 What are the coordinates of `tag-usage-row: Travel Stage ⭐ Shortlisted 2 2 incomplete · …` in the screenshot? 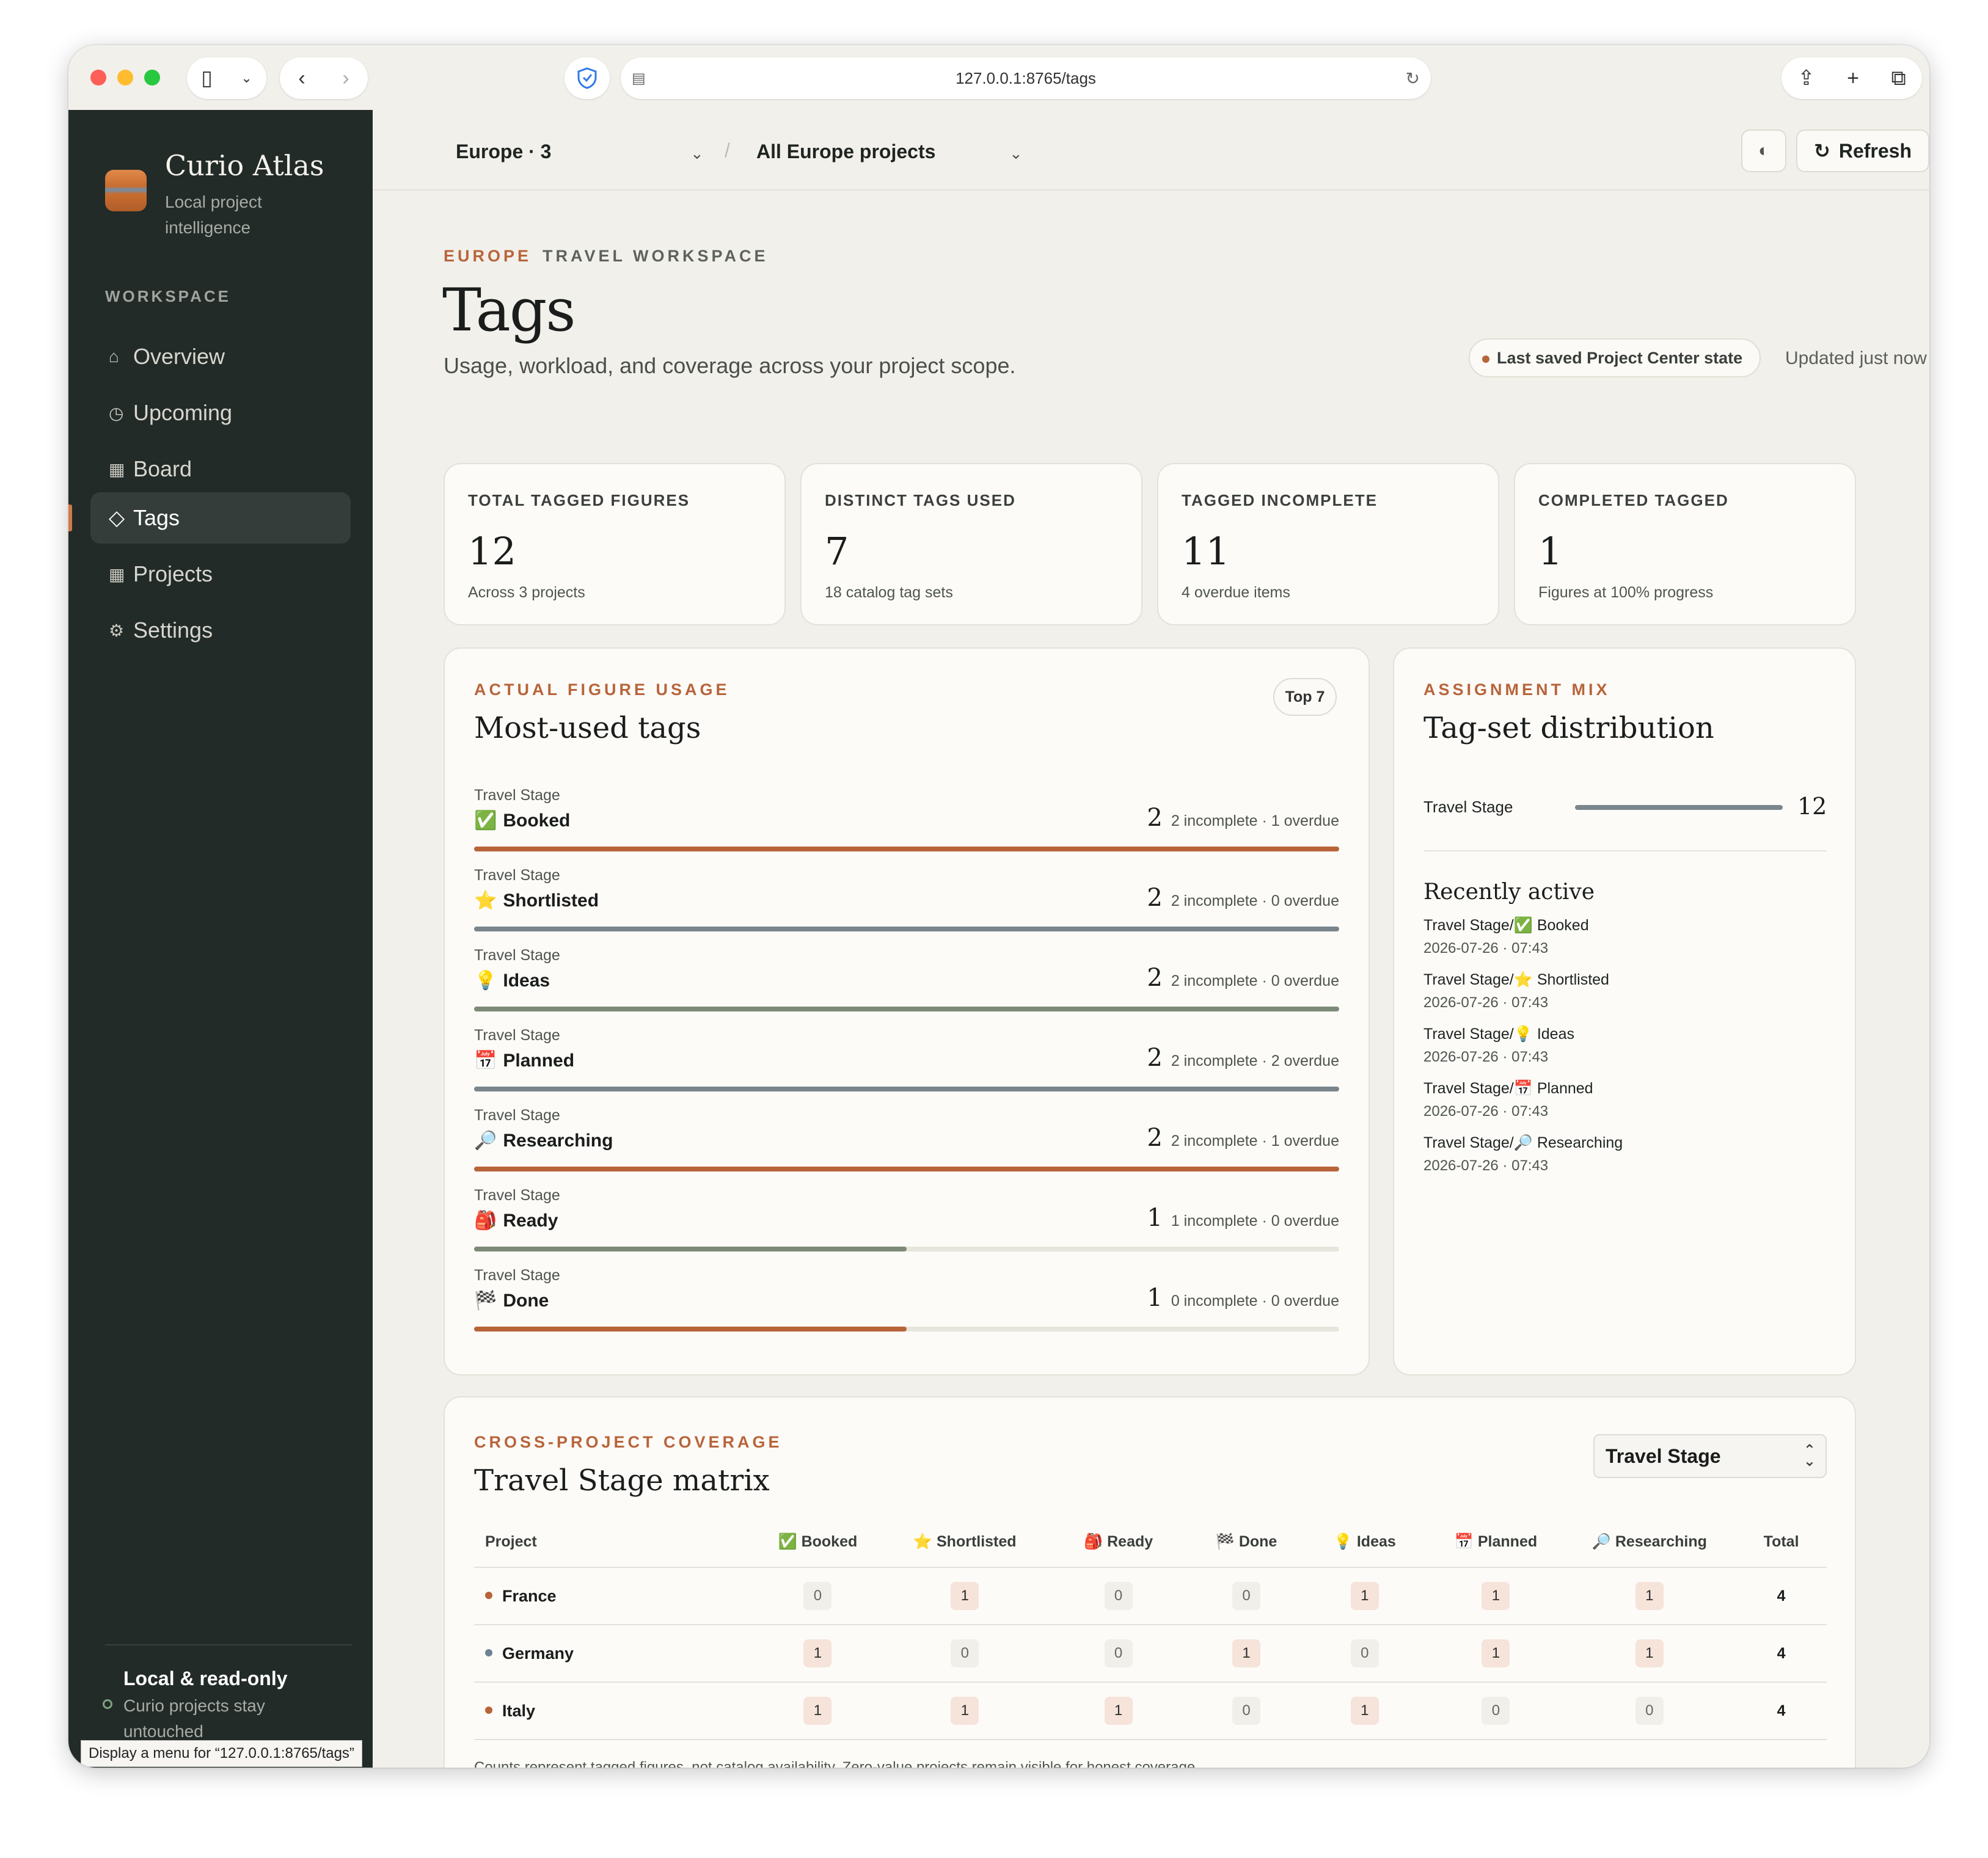 It's located at (907, 903).